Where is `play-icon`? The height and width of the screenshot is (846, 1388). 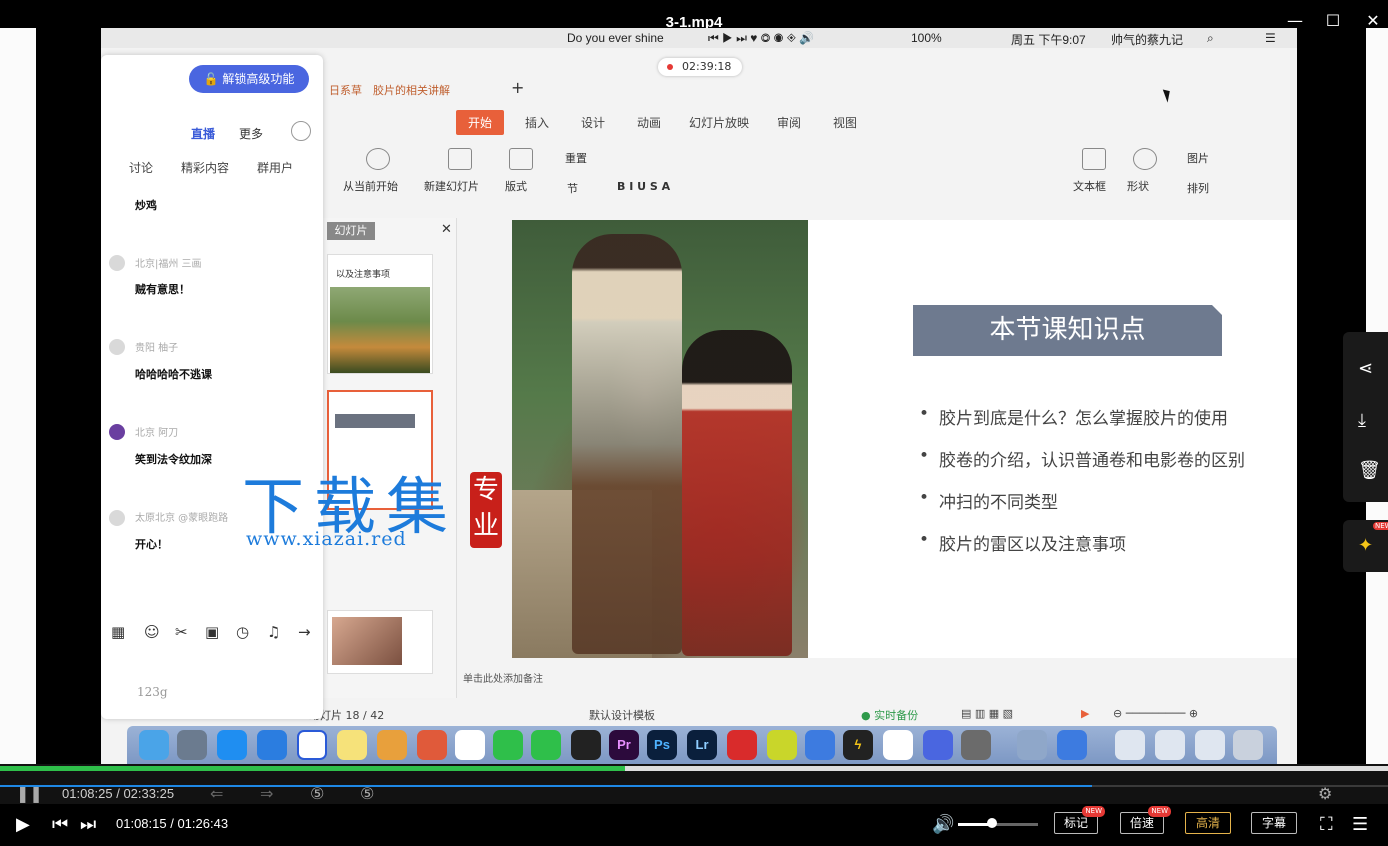 play-icon is located at coordinates (378, 159).